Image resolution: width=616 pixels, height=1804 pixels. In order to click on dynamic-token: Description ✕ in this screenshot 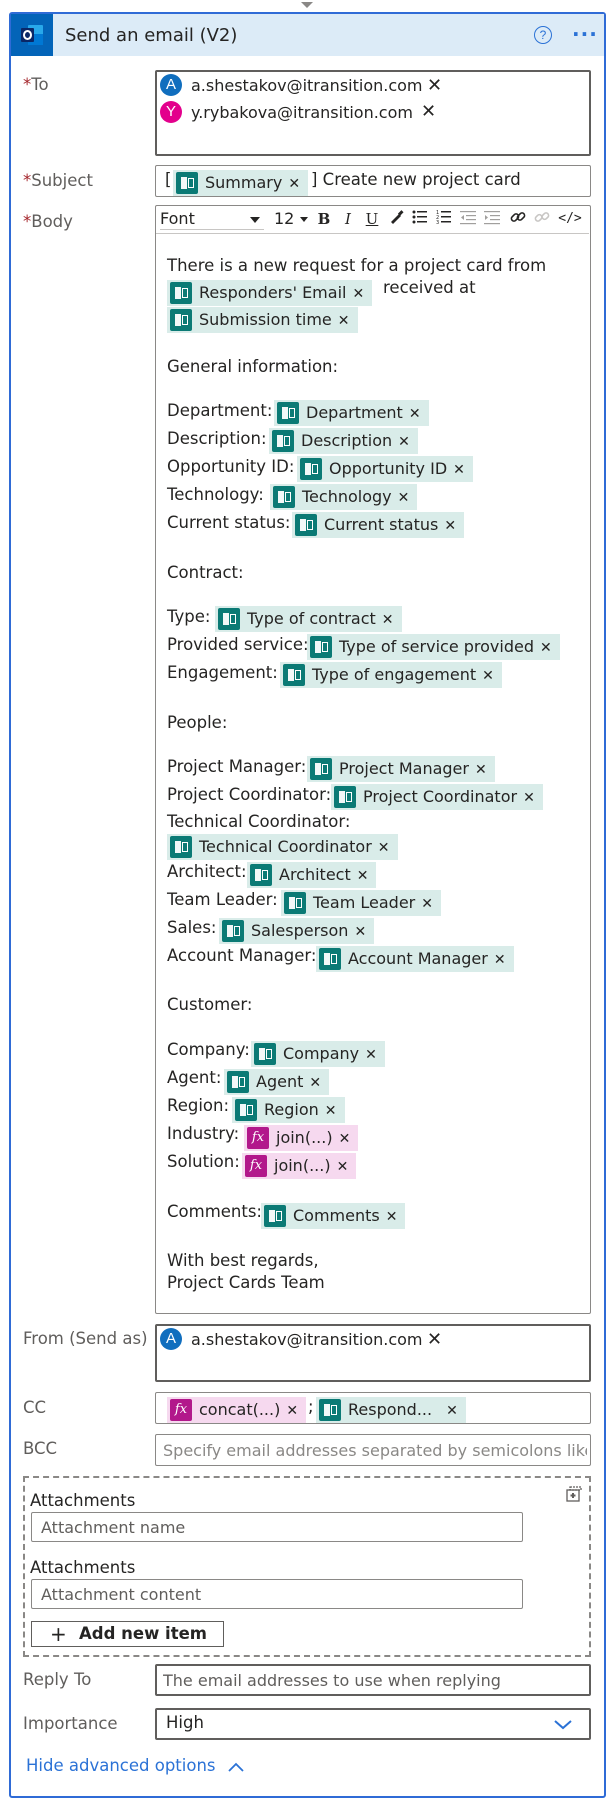, I will do `click(343, 441)`.